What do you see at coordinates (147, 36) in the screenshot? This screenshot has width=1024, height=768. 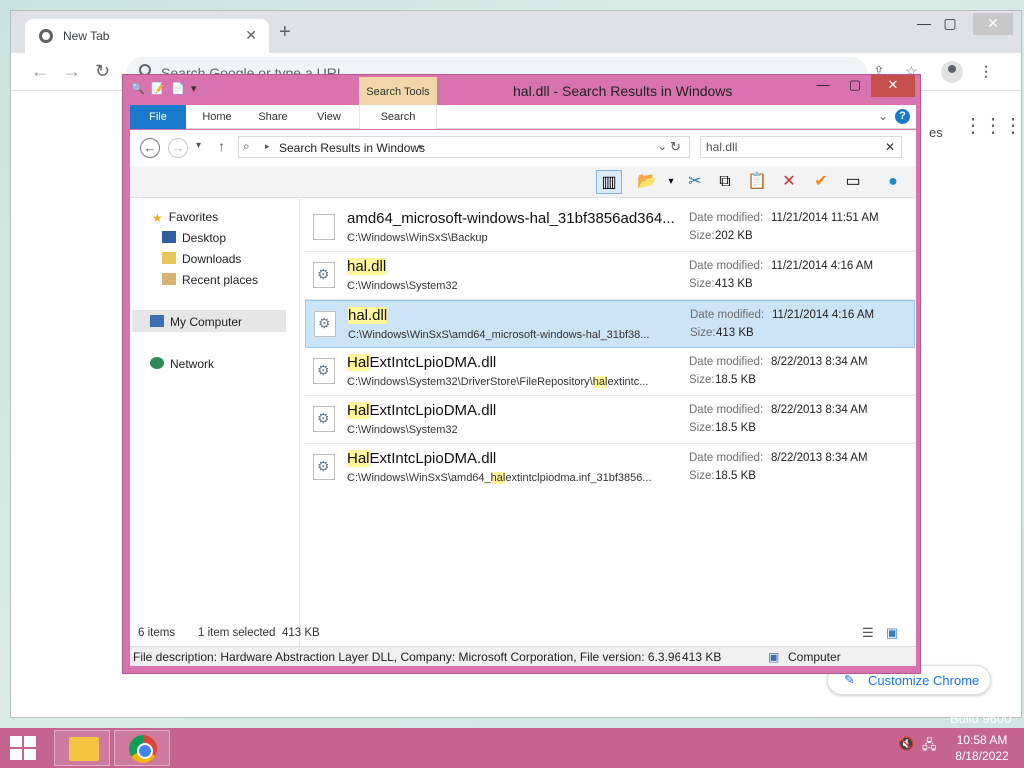 I see `tab-new-tab: New Tab ✕` at bounding box center [147, 36].